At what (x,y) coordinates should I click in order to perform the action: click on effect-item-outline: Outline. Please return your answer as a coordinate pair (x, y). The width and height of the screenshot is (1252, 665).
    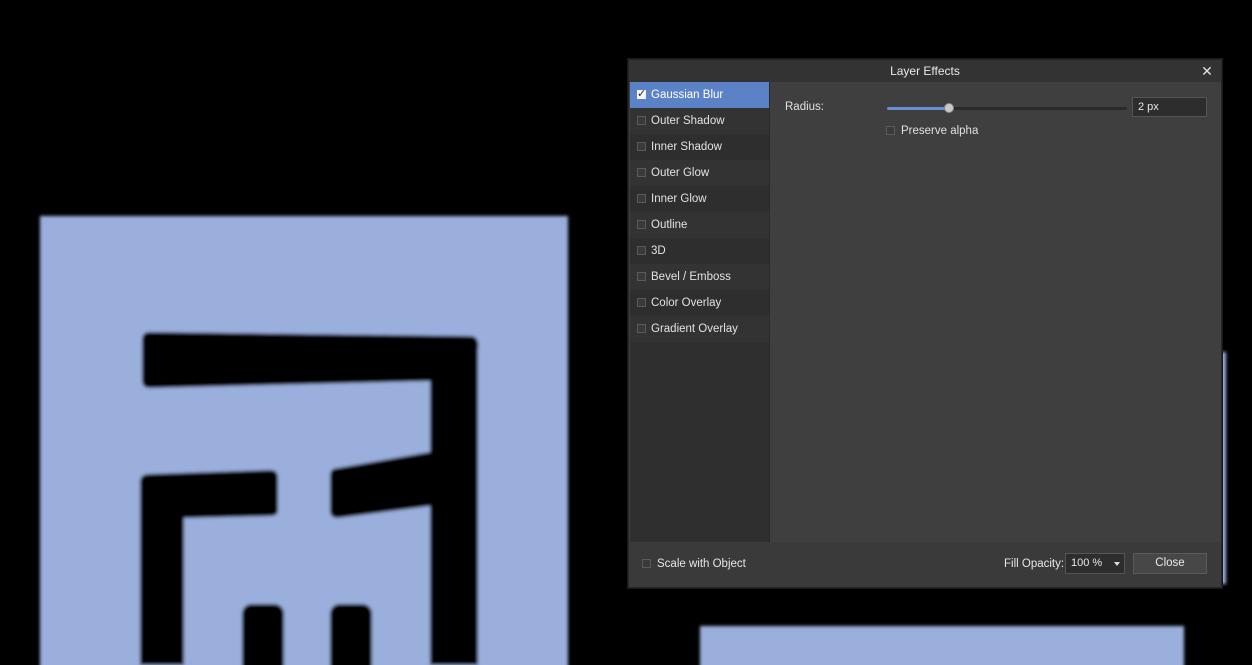
    Looking at the image, I should click on (699, 225).